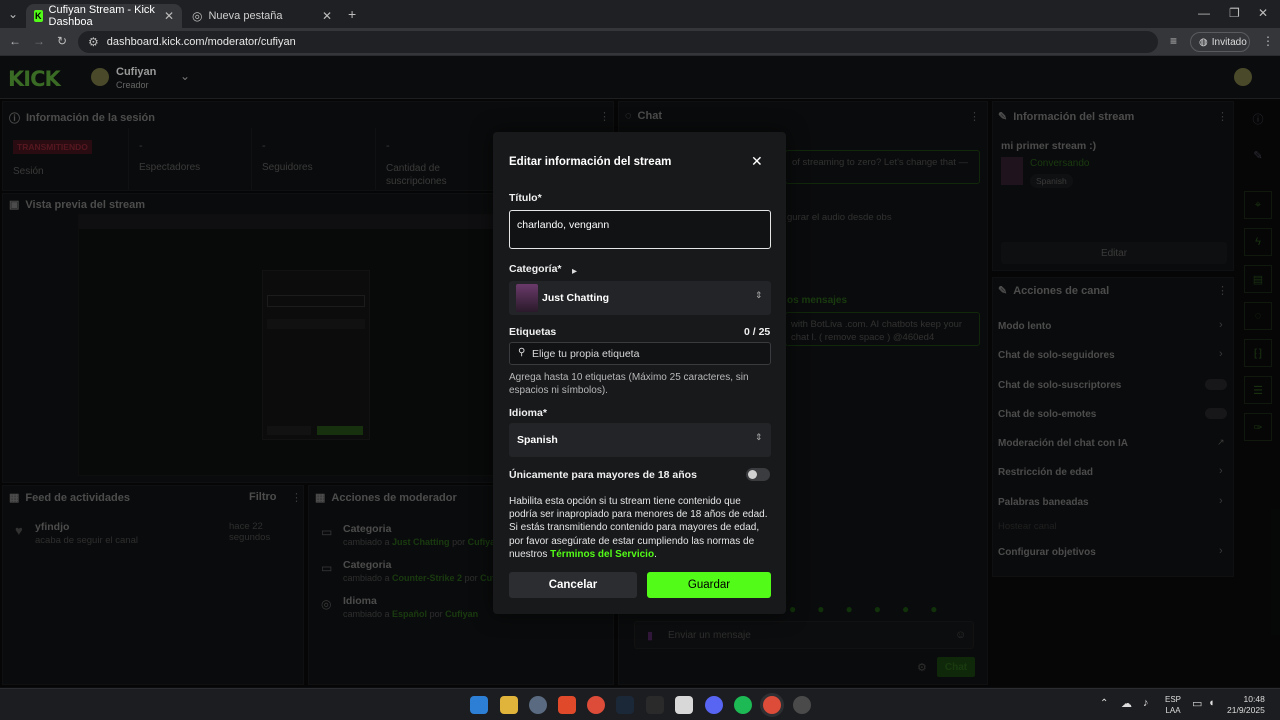 The width and height of the screenshot is (1280, 720). What do you see at coordinates (13, 14) in the screenshot?
I see `tab-list-icon: ⌄` at bounding box center [13, 14].